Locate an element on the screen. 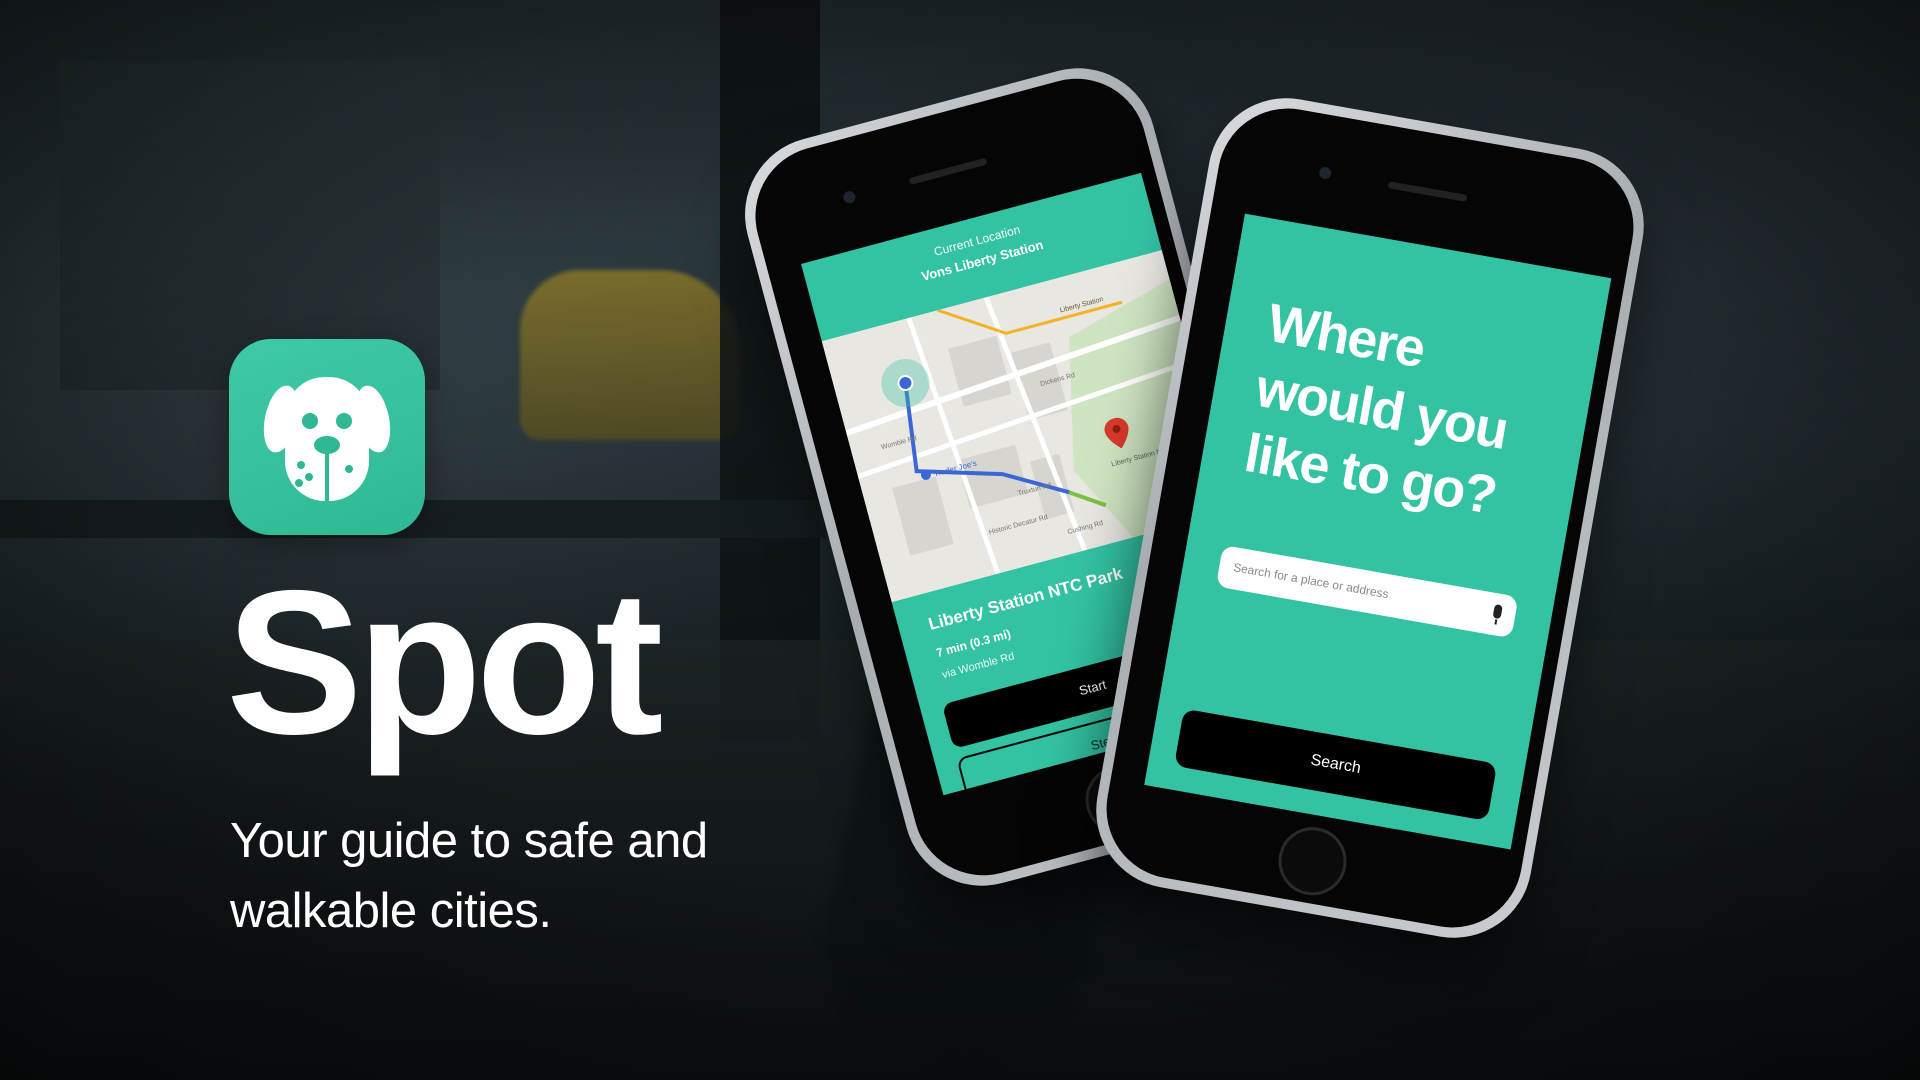 Image resolution: width=1920 pixels, height=1080 pixels. search-input: Search for a place or address is located at coordinates (1367, 591).